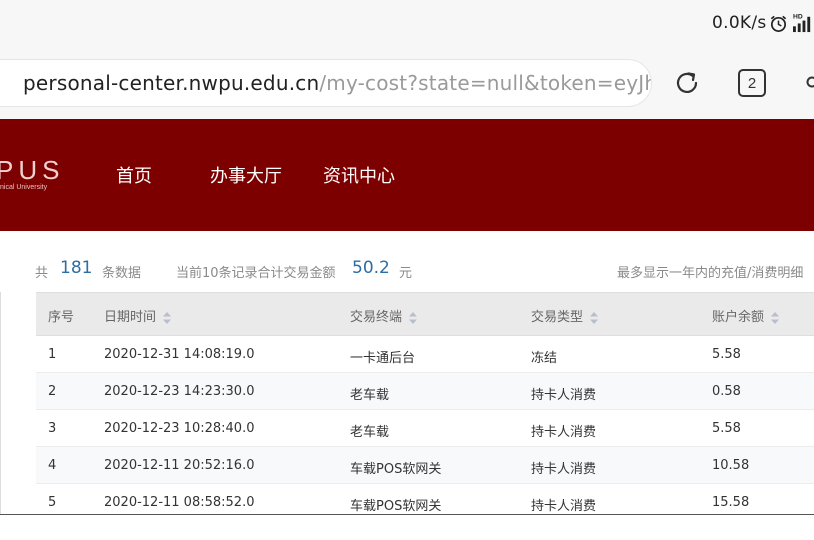 The height and width of the screenshot is (540, 814). I want to click on column-header-terminal: 交易终端, so click(384, 315).